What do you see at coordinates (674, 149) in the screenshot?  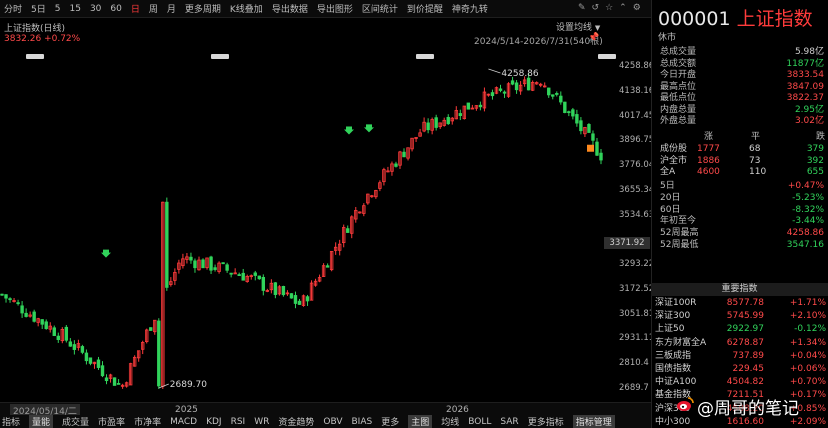 I see `breadth-label: 成份股` at bounding box center [674, 149].